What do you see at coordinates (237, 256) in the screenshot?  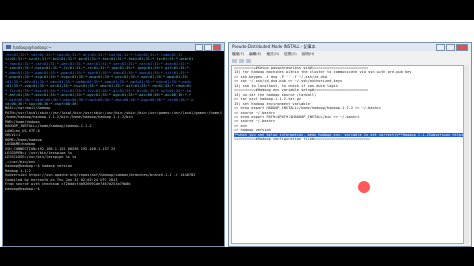 I see `letterbox-bottom` at bounding box center [237, 256].